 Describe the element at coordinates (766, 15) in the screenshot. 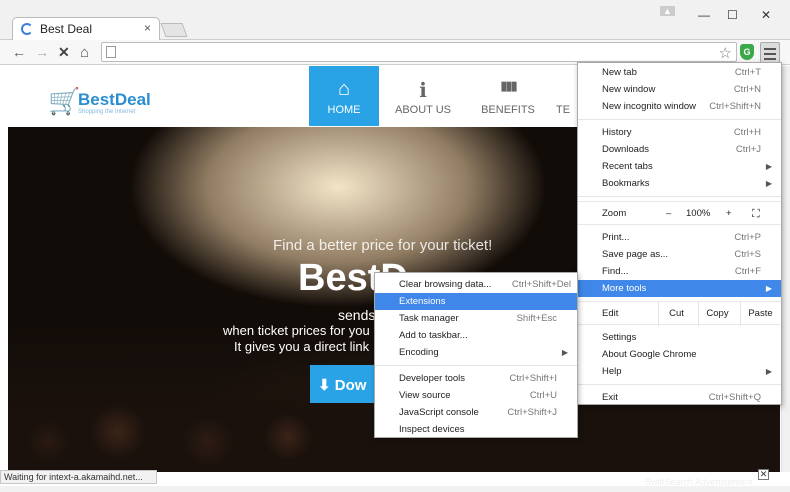

I see `close-window-button: ✕` at that location.